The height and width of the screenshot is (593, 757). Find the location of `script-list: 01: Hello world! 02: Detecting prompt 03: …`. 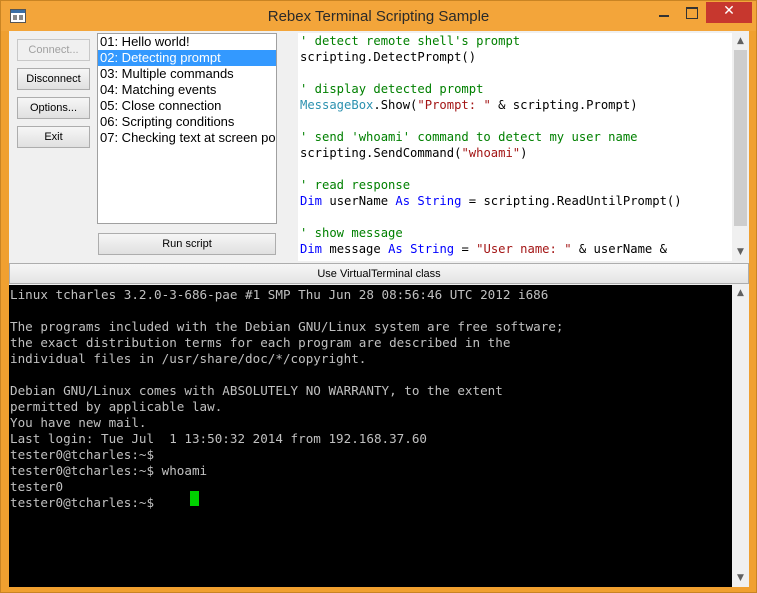

script-list: 01: Hello world! 02: Detecting prompt 03: … is located at coordinates (187, 128).